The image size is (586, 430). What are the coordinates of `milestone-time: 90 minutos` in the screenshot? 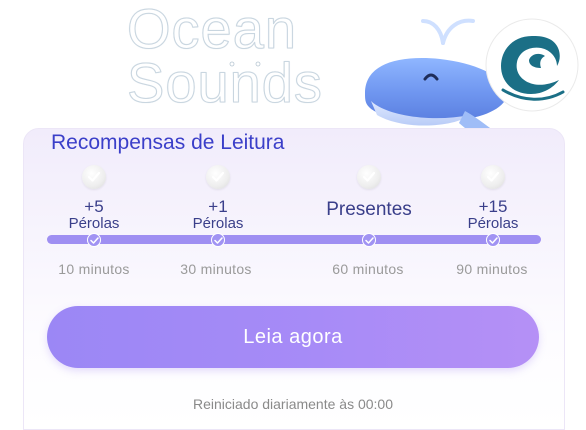 It's located at (492, 269).